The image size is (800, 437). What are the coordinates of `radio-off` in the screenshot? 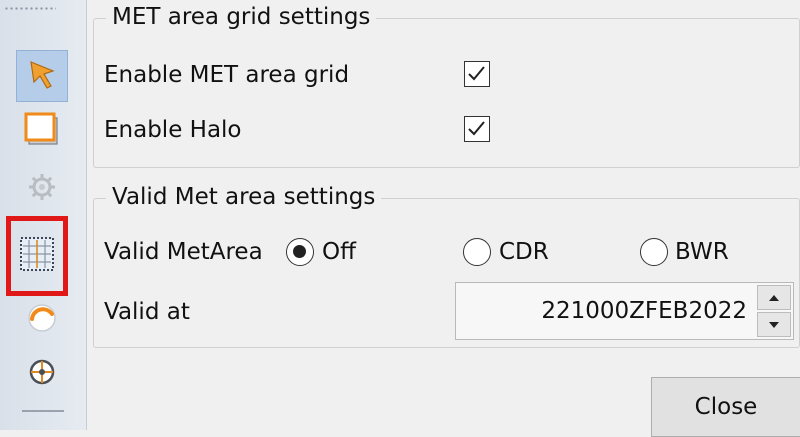 It's located at (300, 252).